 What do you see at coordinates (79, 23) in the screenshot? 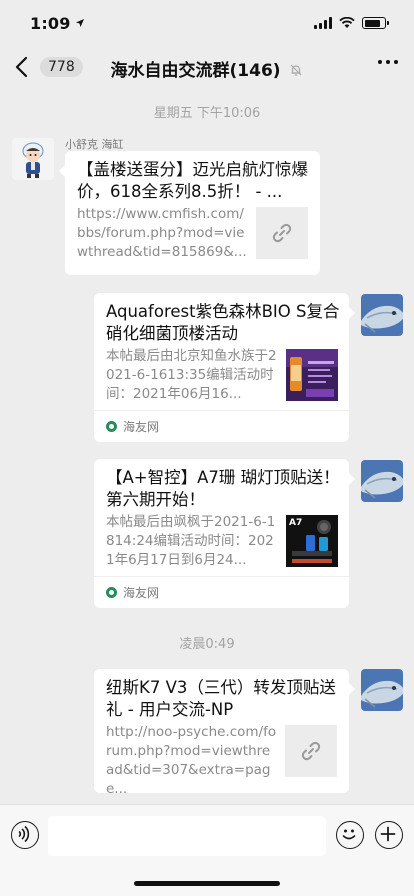
I see `location-arrow-icon` at bounding box center [79, 23].